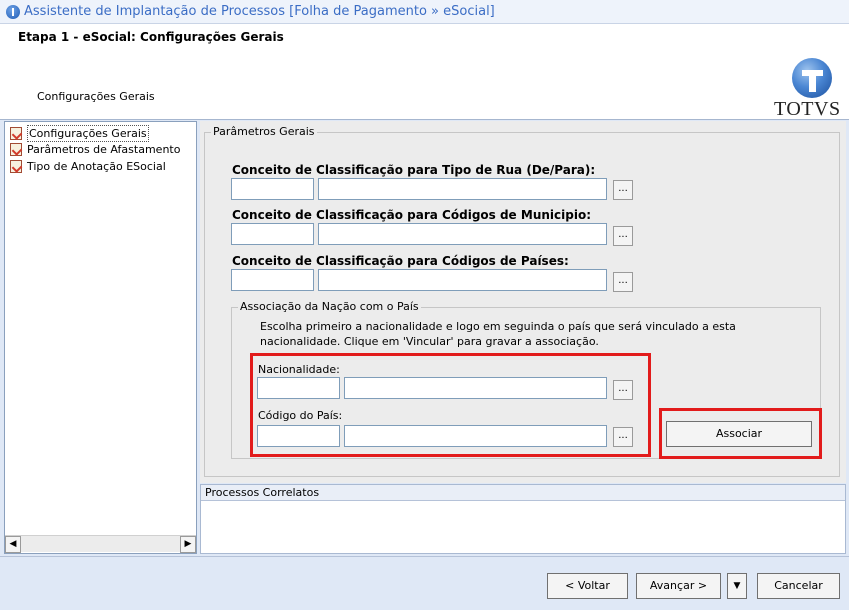  Describe the element at coordinates (104, 149) in the screenshot. I see `tree-item-label: Parâmetros de Afastamento` at that location.